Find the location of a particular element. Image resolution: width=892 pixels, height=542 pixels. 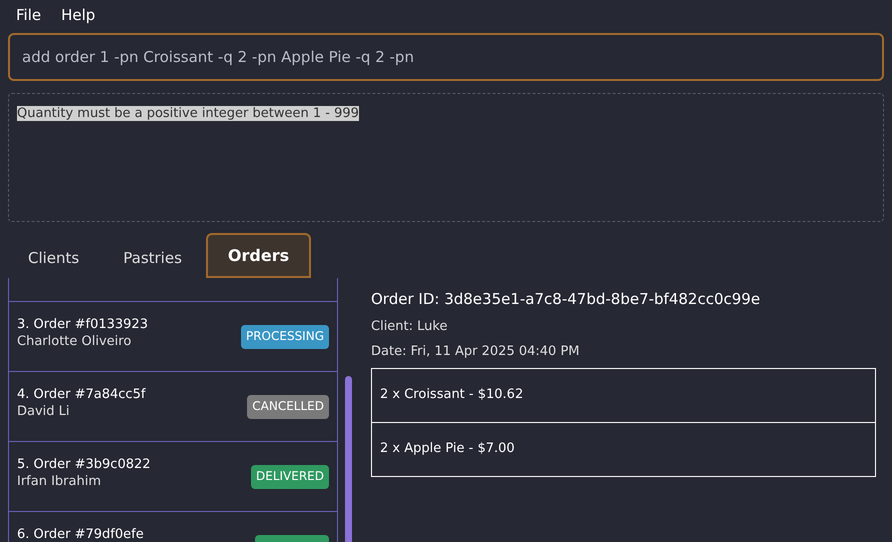

order-id: Order ID: 3d8e35e1-a7c8-47bd-8be7-bf482cc0c99e is located at coordinates (566, 299).